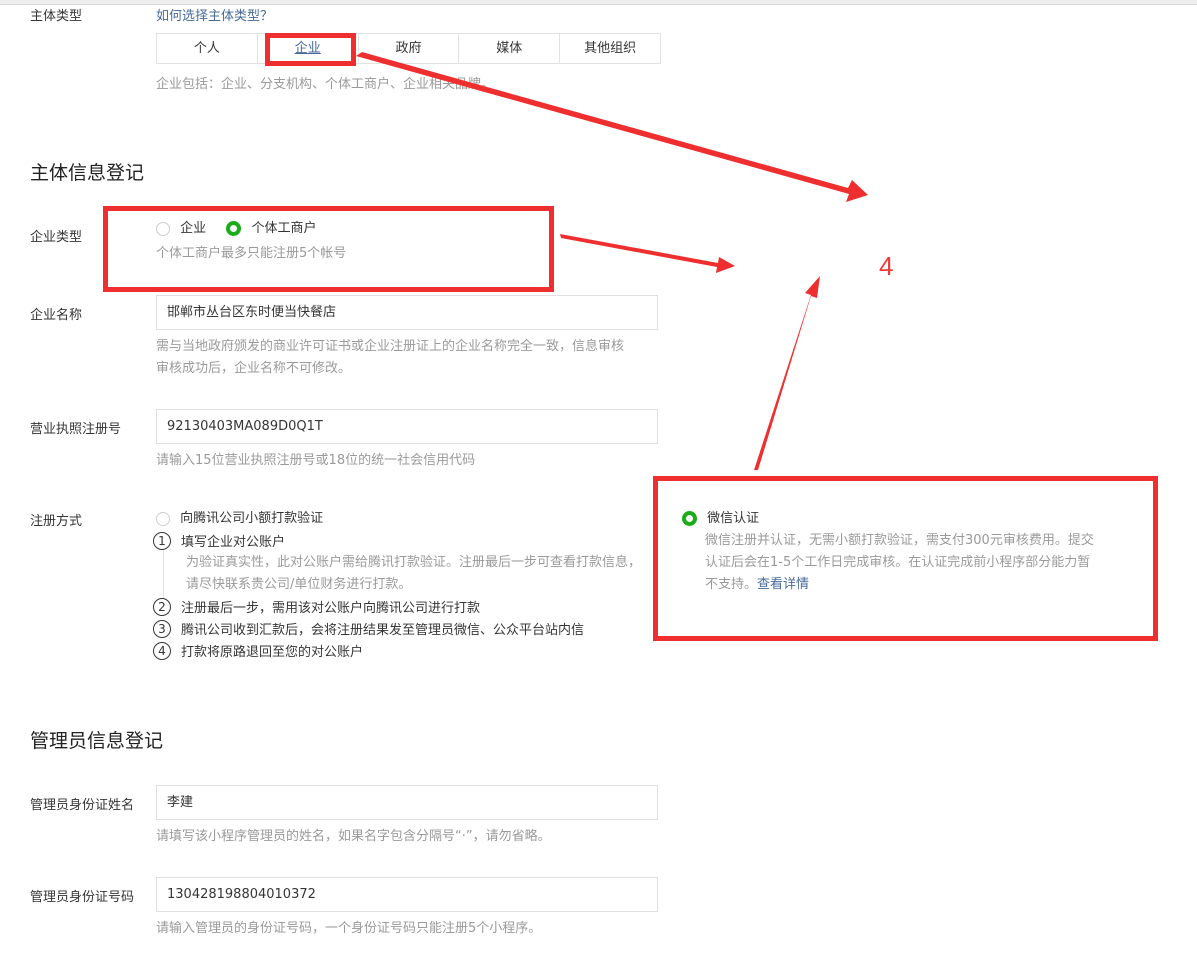 Image resolution: width=1197 pixels, height=954 pixels. What do you see at coordinates (612, 127) in the screenshot?
I see `arrow-to-annotation-top` at bounding box center [612, 127].